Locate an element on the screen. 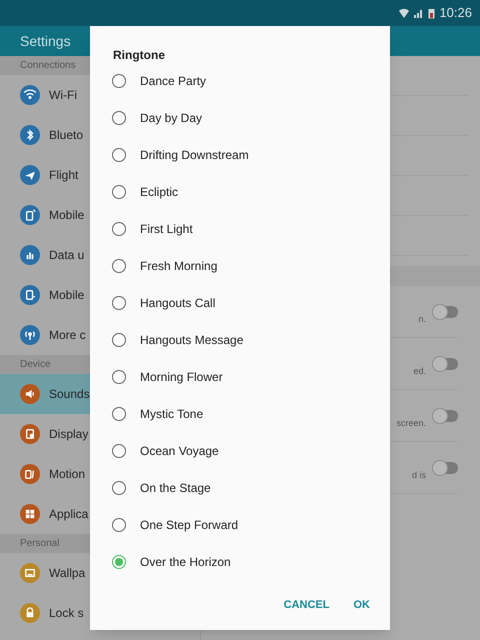 The height and width of the screenshot is (640, 480). setting-description: d is is located at coordinates (419, 475).